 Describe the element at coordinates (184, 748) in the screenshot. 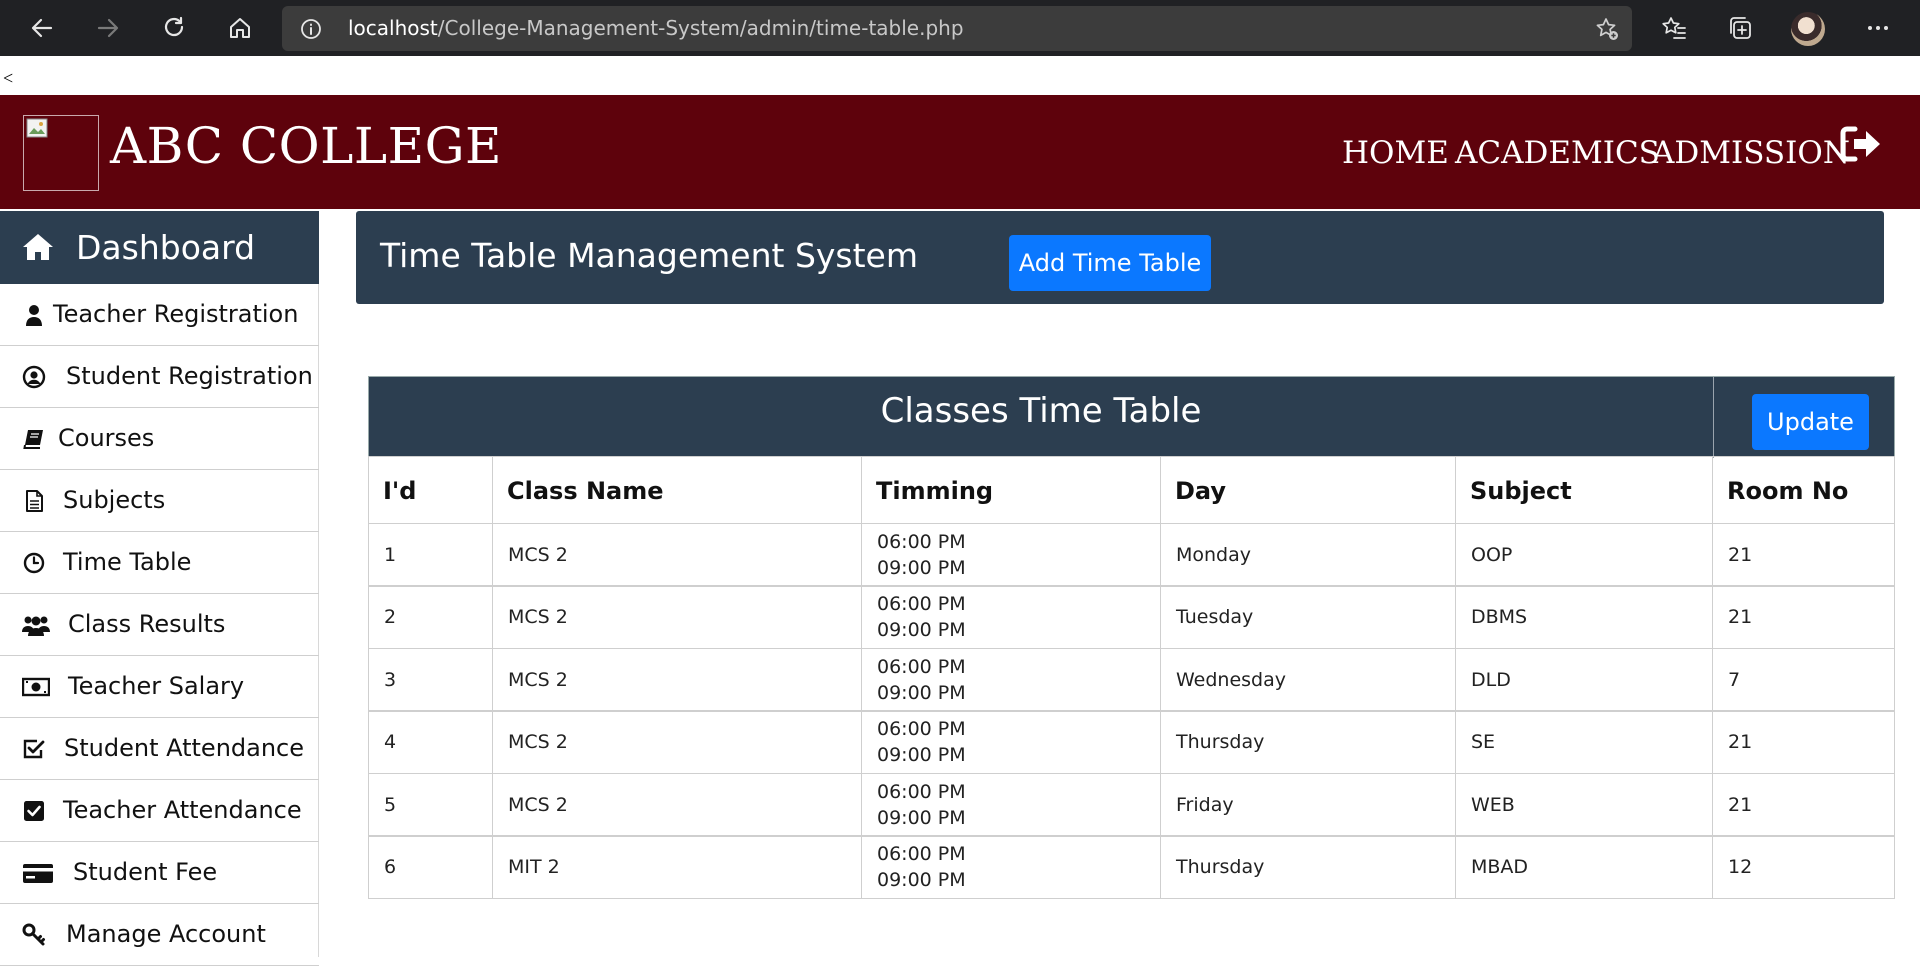

I see `sidebar-item-label: Student Attendance` at that location.